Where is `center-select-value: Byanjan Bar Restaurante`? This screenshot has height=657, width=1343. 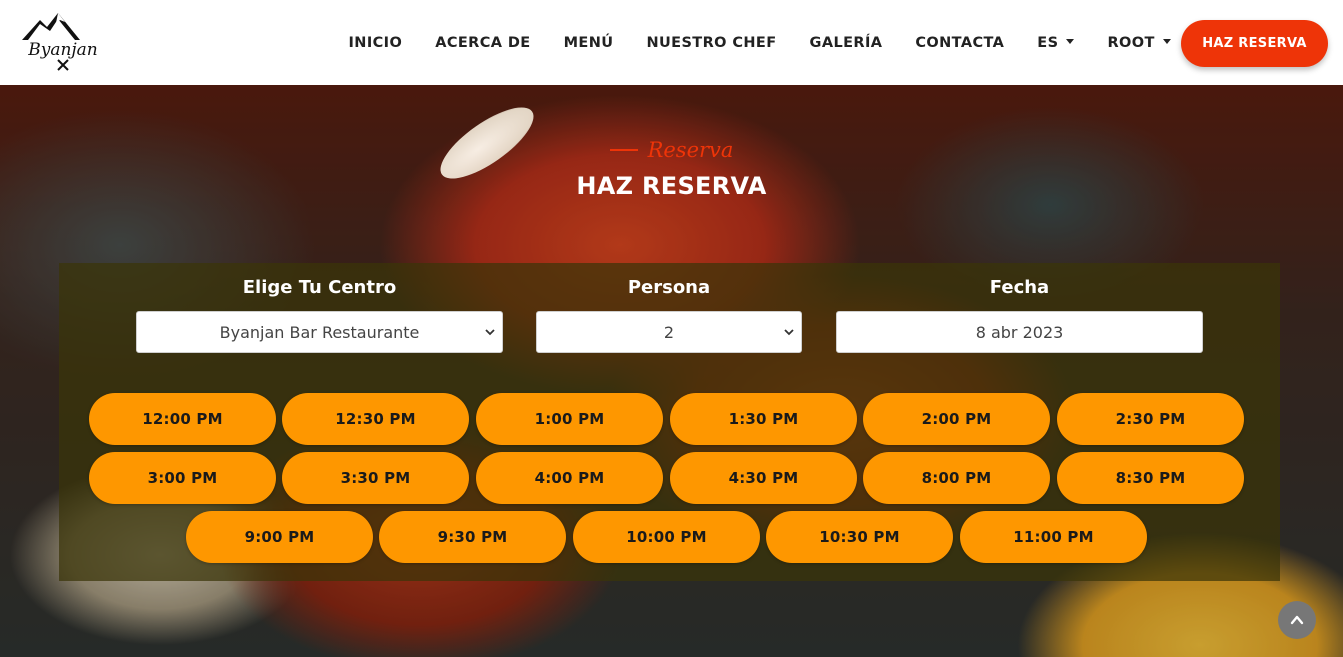
center-select-value: Byanjan Bar Restaurante is located at coordinates (319, 332).